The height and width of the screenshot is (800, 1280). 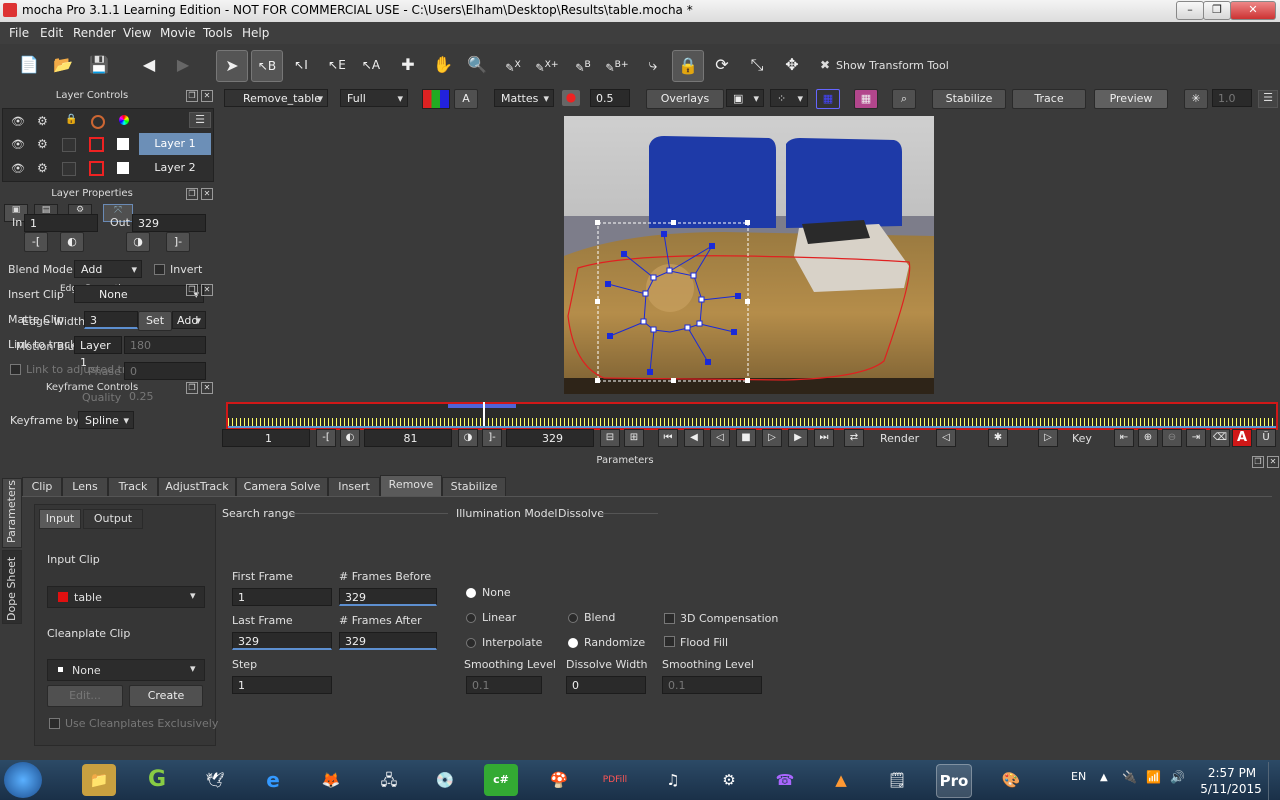 What do you see at coordinates (1011, 780) in the screenshot?
I see `paint-icon: 🎨` at bounding box center [1011, 780].